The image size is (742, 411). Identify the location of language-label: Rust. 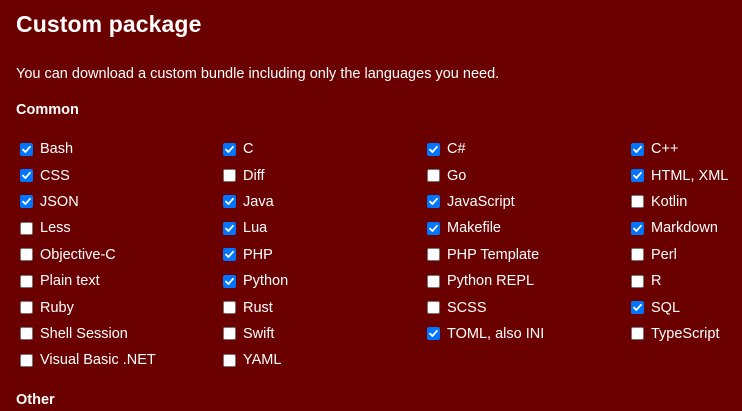
(258, 307).